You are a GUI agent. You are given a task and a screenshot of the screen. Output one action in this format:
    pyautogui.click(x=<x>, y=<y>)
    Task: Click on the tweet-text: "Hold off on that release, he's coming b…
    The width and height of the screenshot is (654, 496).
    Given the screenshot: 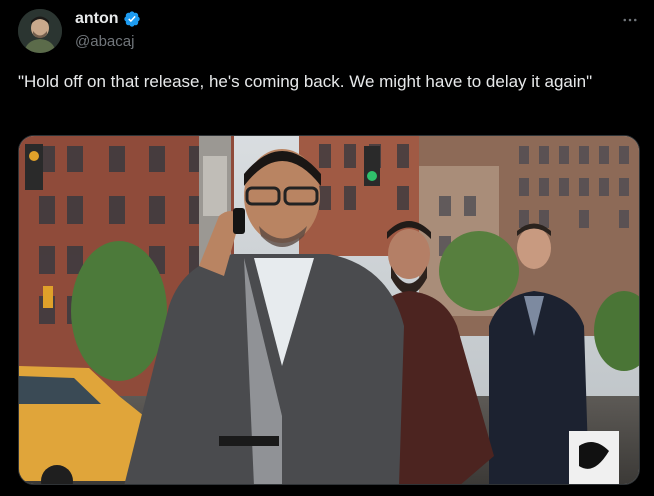 What is the action you would take?
    pyautogui.click(x=305, y=81)
    